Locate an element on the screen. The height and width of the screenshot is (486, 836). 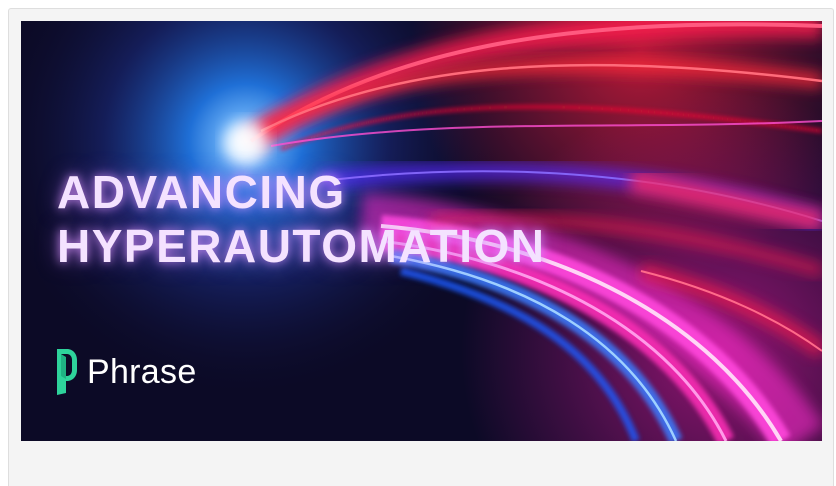
brand-logo: Phrase is located at coordinates (126, 372).